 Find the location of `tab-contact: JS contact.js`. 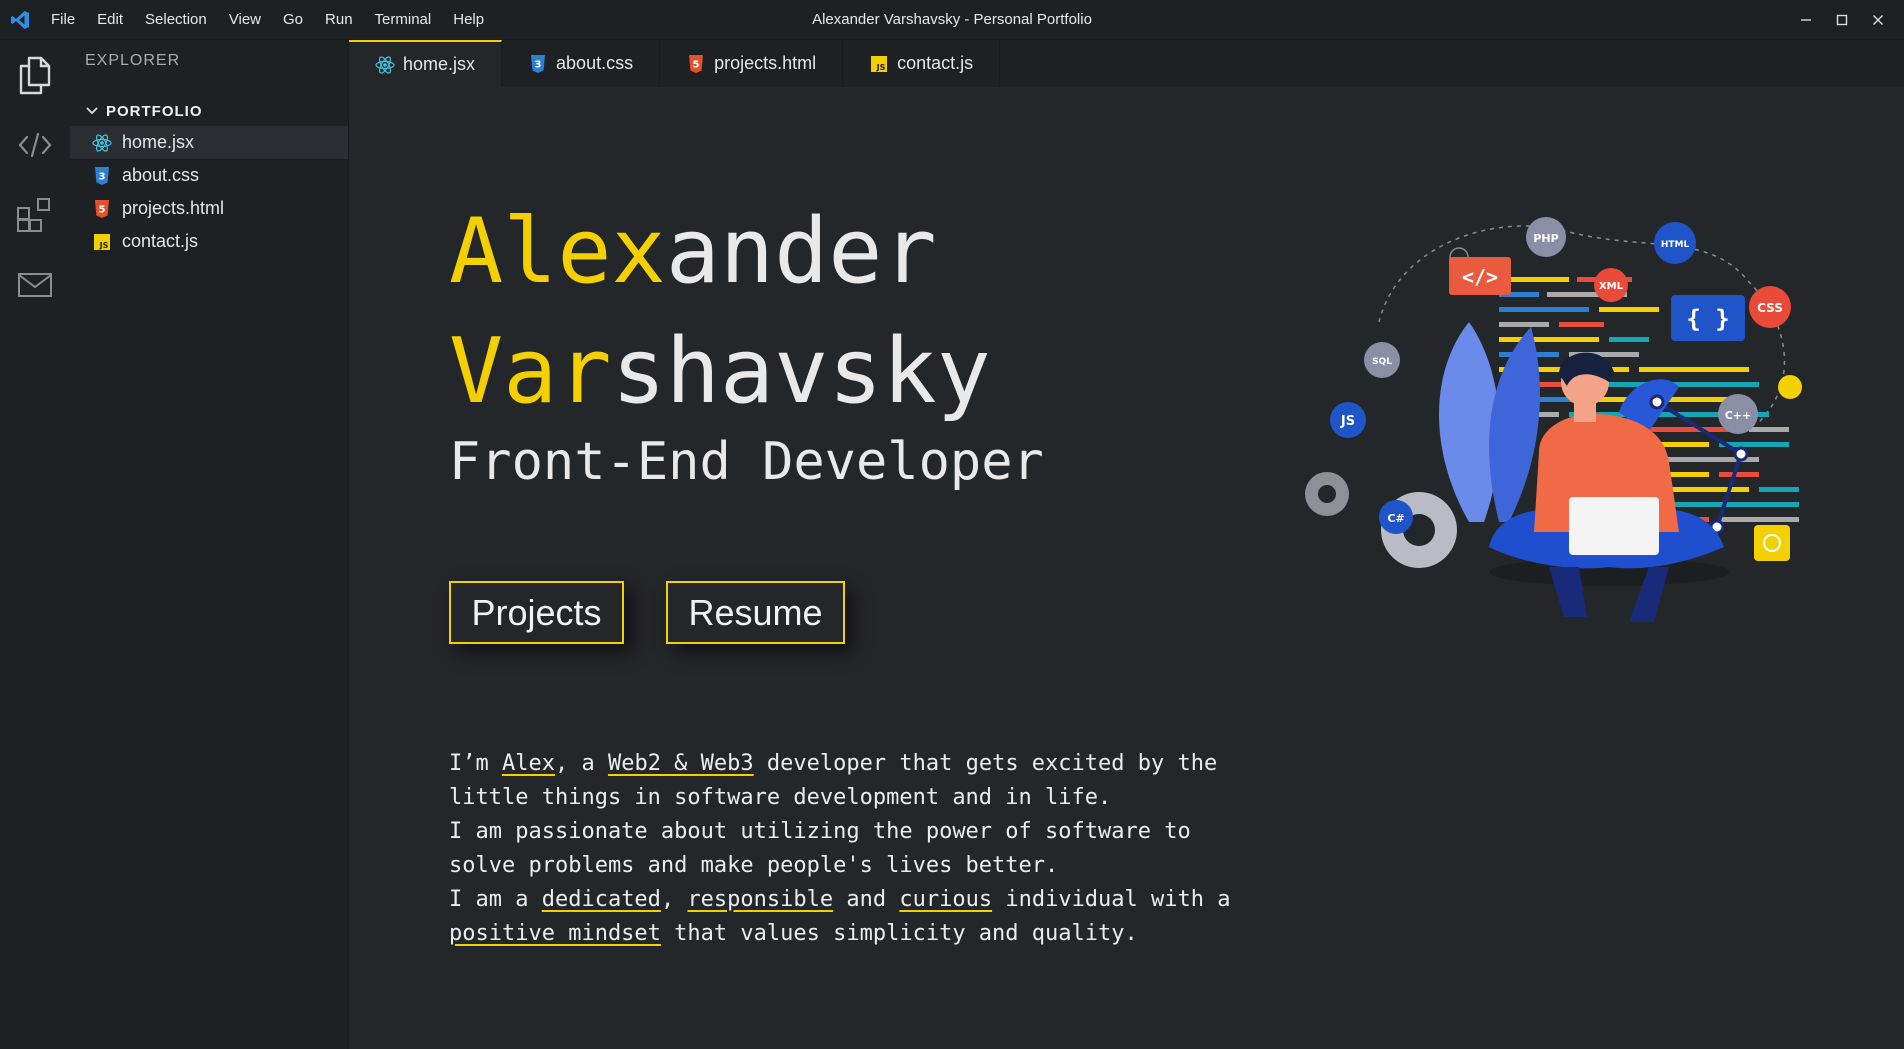

tab-contact: JS contact.js is located at coordinates (922, 63).